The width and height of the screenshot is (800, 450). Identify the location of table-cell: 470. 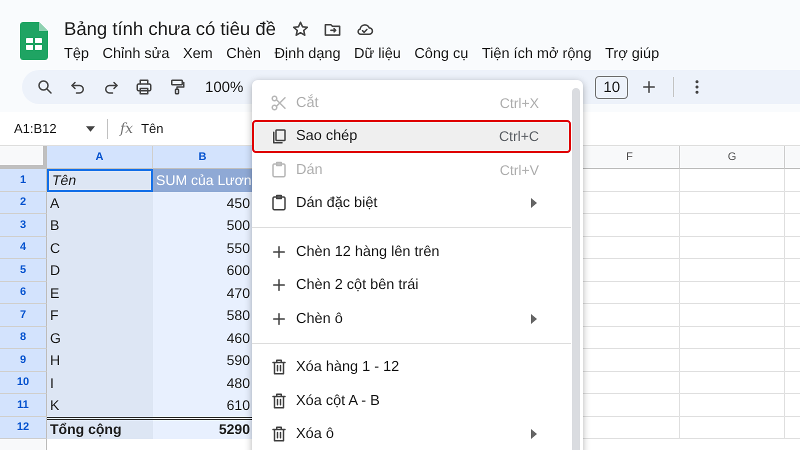
(203, 293).